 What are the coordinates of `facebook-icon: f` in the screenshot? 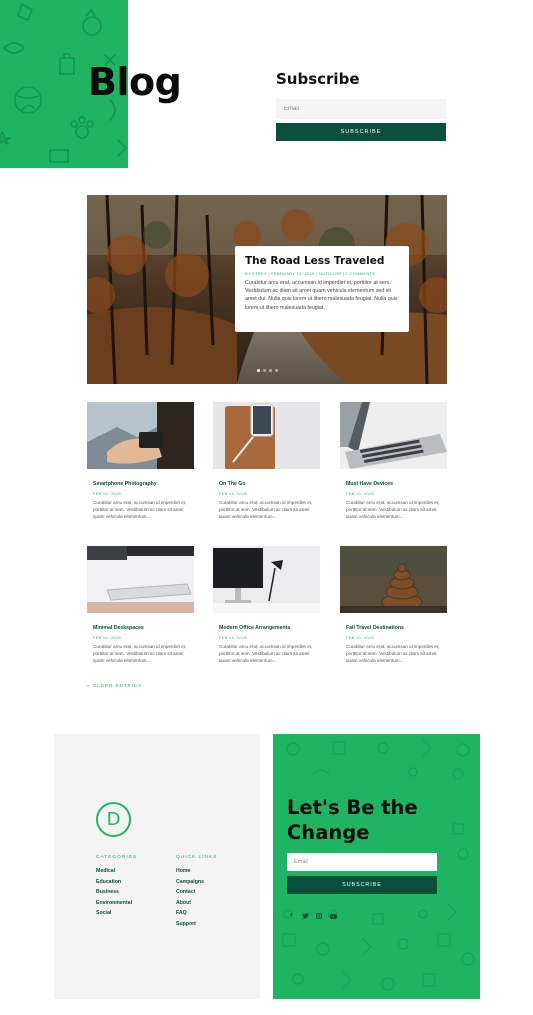 It's located at (291, 916).